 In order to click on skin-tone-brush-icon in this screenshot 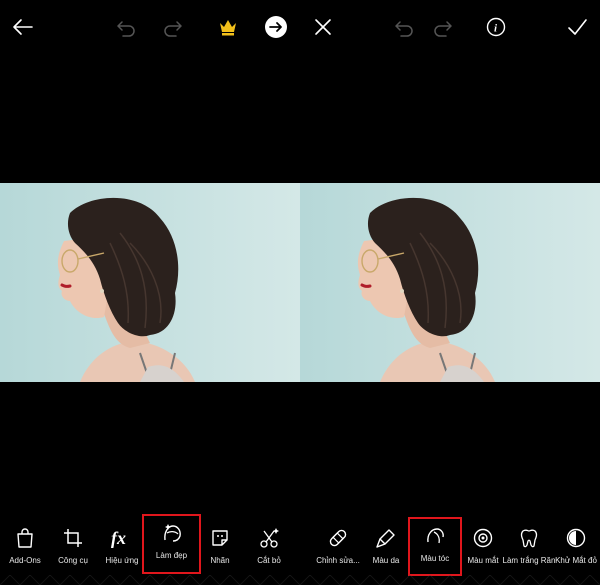, I will do `click(386, 538)`.